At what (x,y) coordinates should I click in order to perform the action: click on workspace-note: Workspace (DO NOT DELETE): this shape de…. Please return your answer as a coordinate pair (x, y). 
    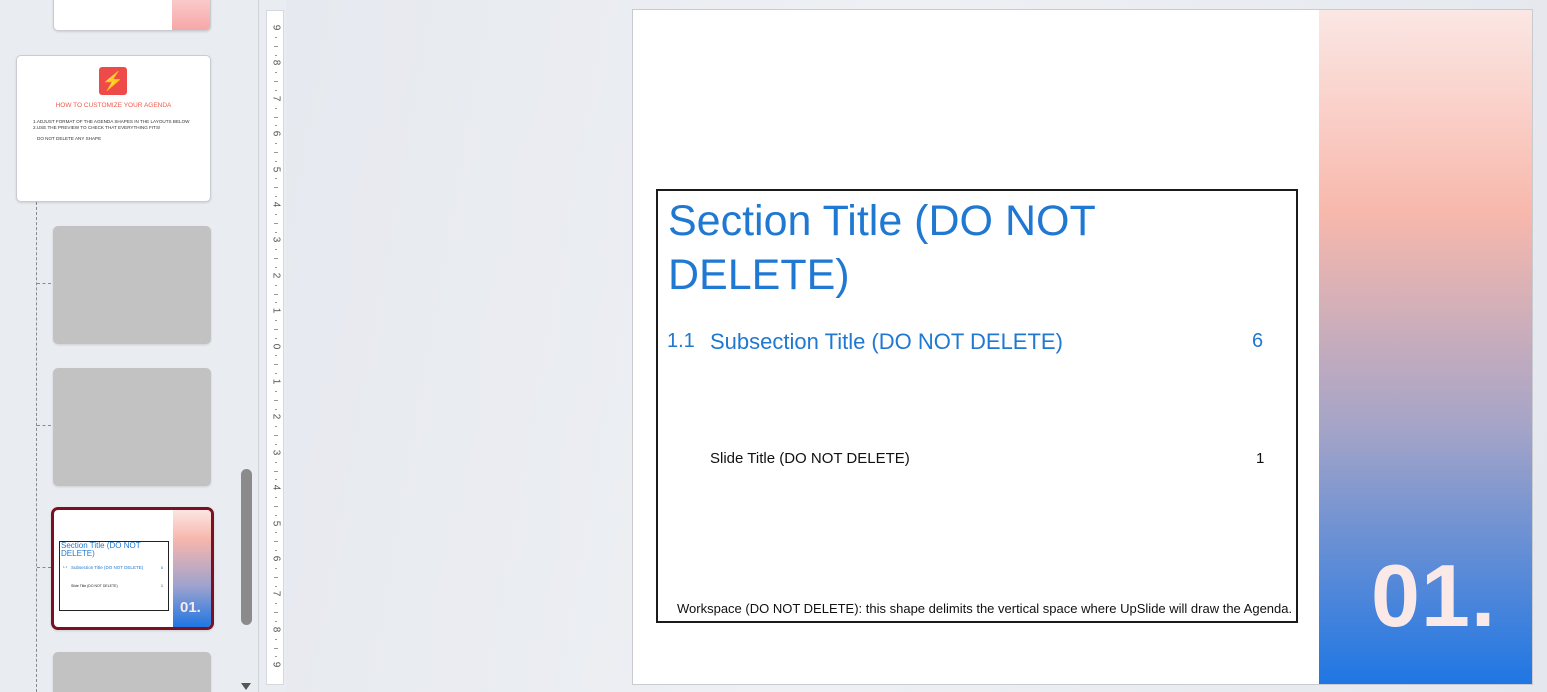
    Looking at the image, I should click on (984, 608).